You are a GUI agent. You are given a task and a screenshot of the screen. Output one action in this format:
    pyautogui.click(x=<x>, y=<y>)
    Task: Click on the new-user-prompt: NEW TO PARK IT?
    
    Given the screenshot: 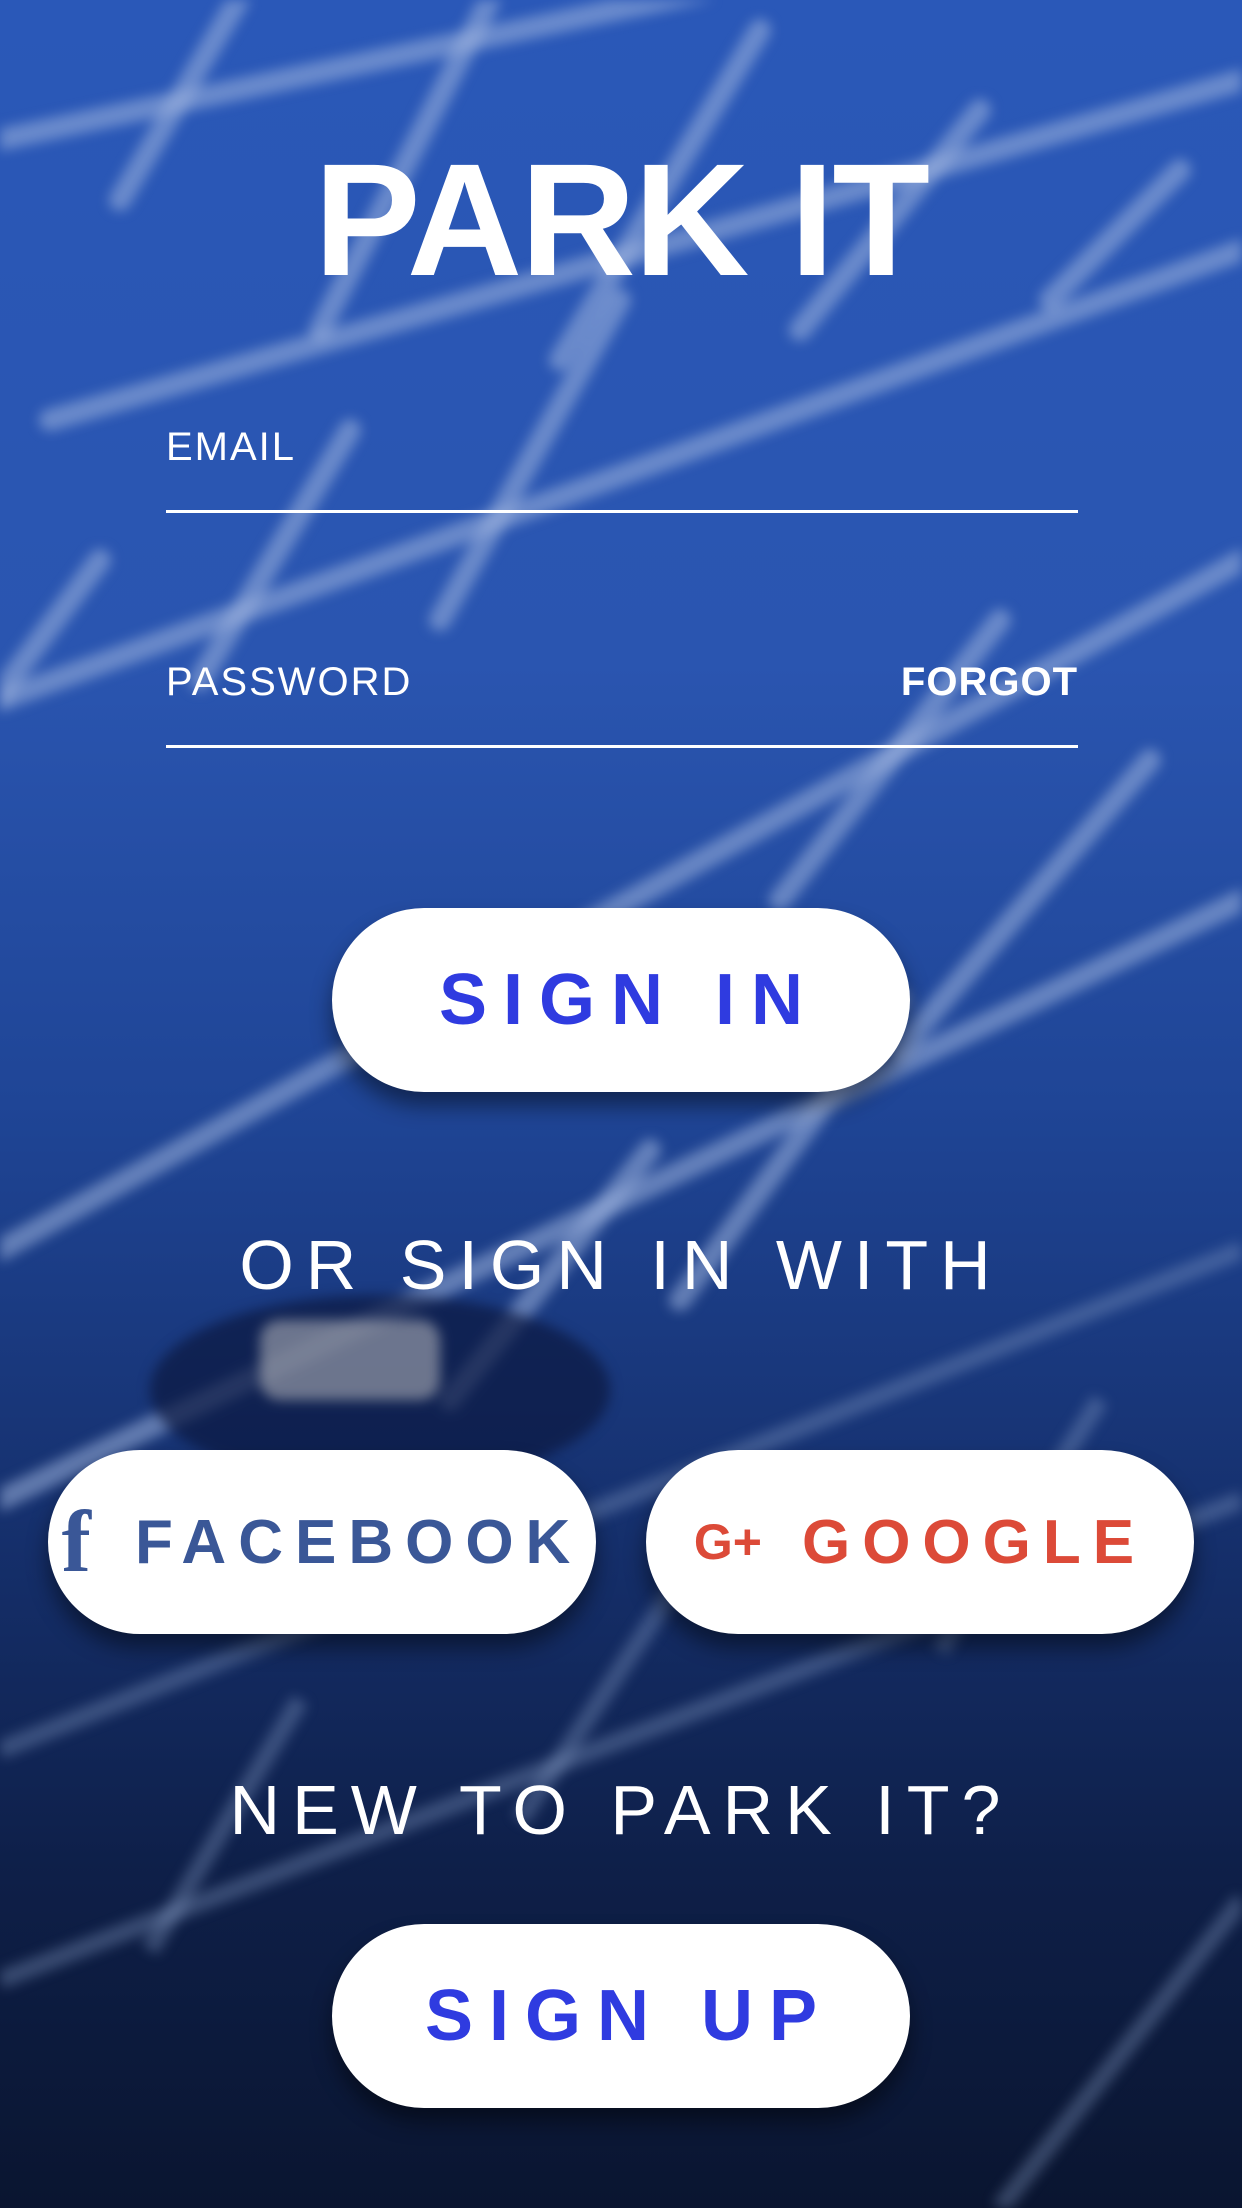 What is the action you would take?
    pyautogui.click(x=621, y=1810)
    